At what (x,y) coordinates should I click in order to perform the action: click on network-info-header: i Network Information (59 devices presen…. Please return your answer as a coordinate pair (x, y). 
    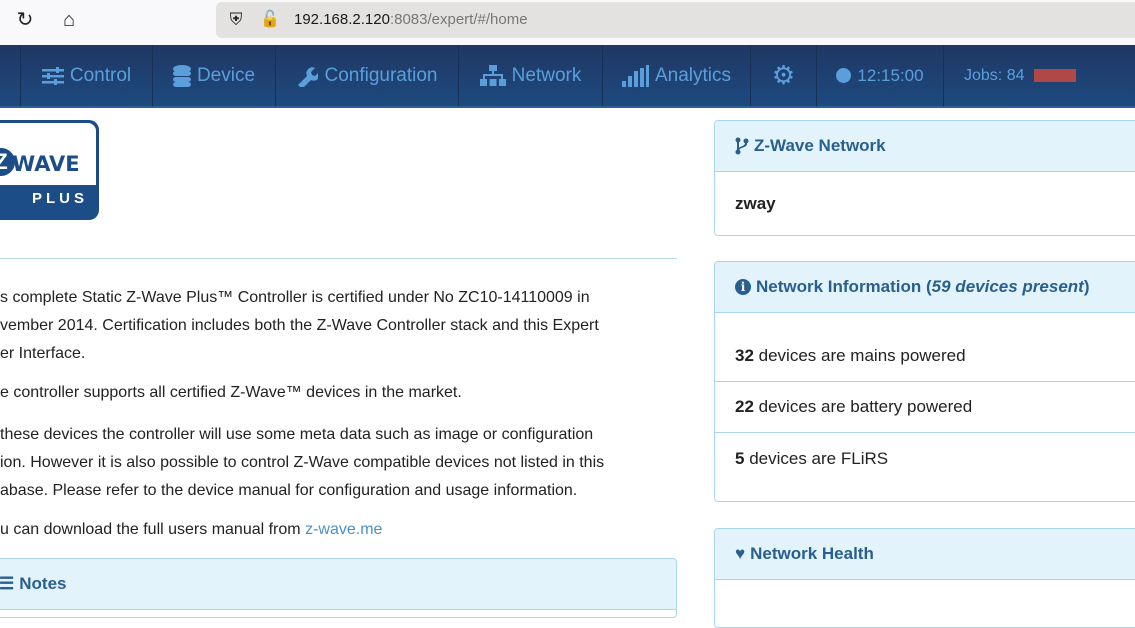
    Looking at the image, I should click on (925, 287).